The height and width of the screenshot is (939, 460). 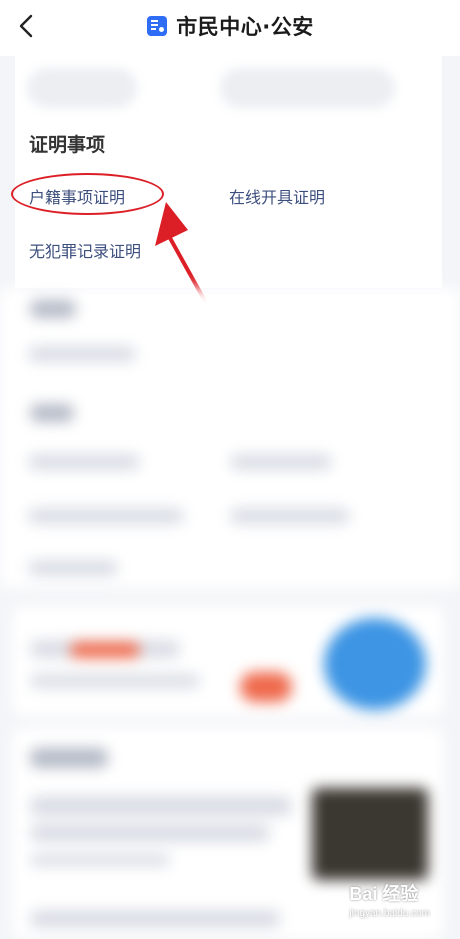 I want to click on blurred-button, so click(x=266, y=687).